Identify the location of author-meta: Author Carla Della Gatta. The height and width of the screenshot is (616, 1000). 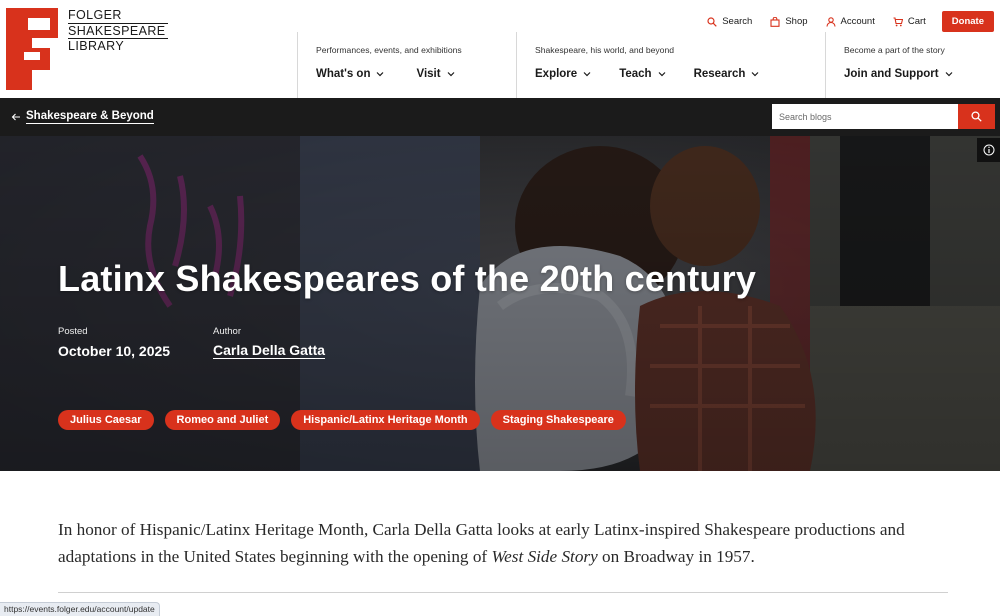
(269, 342).